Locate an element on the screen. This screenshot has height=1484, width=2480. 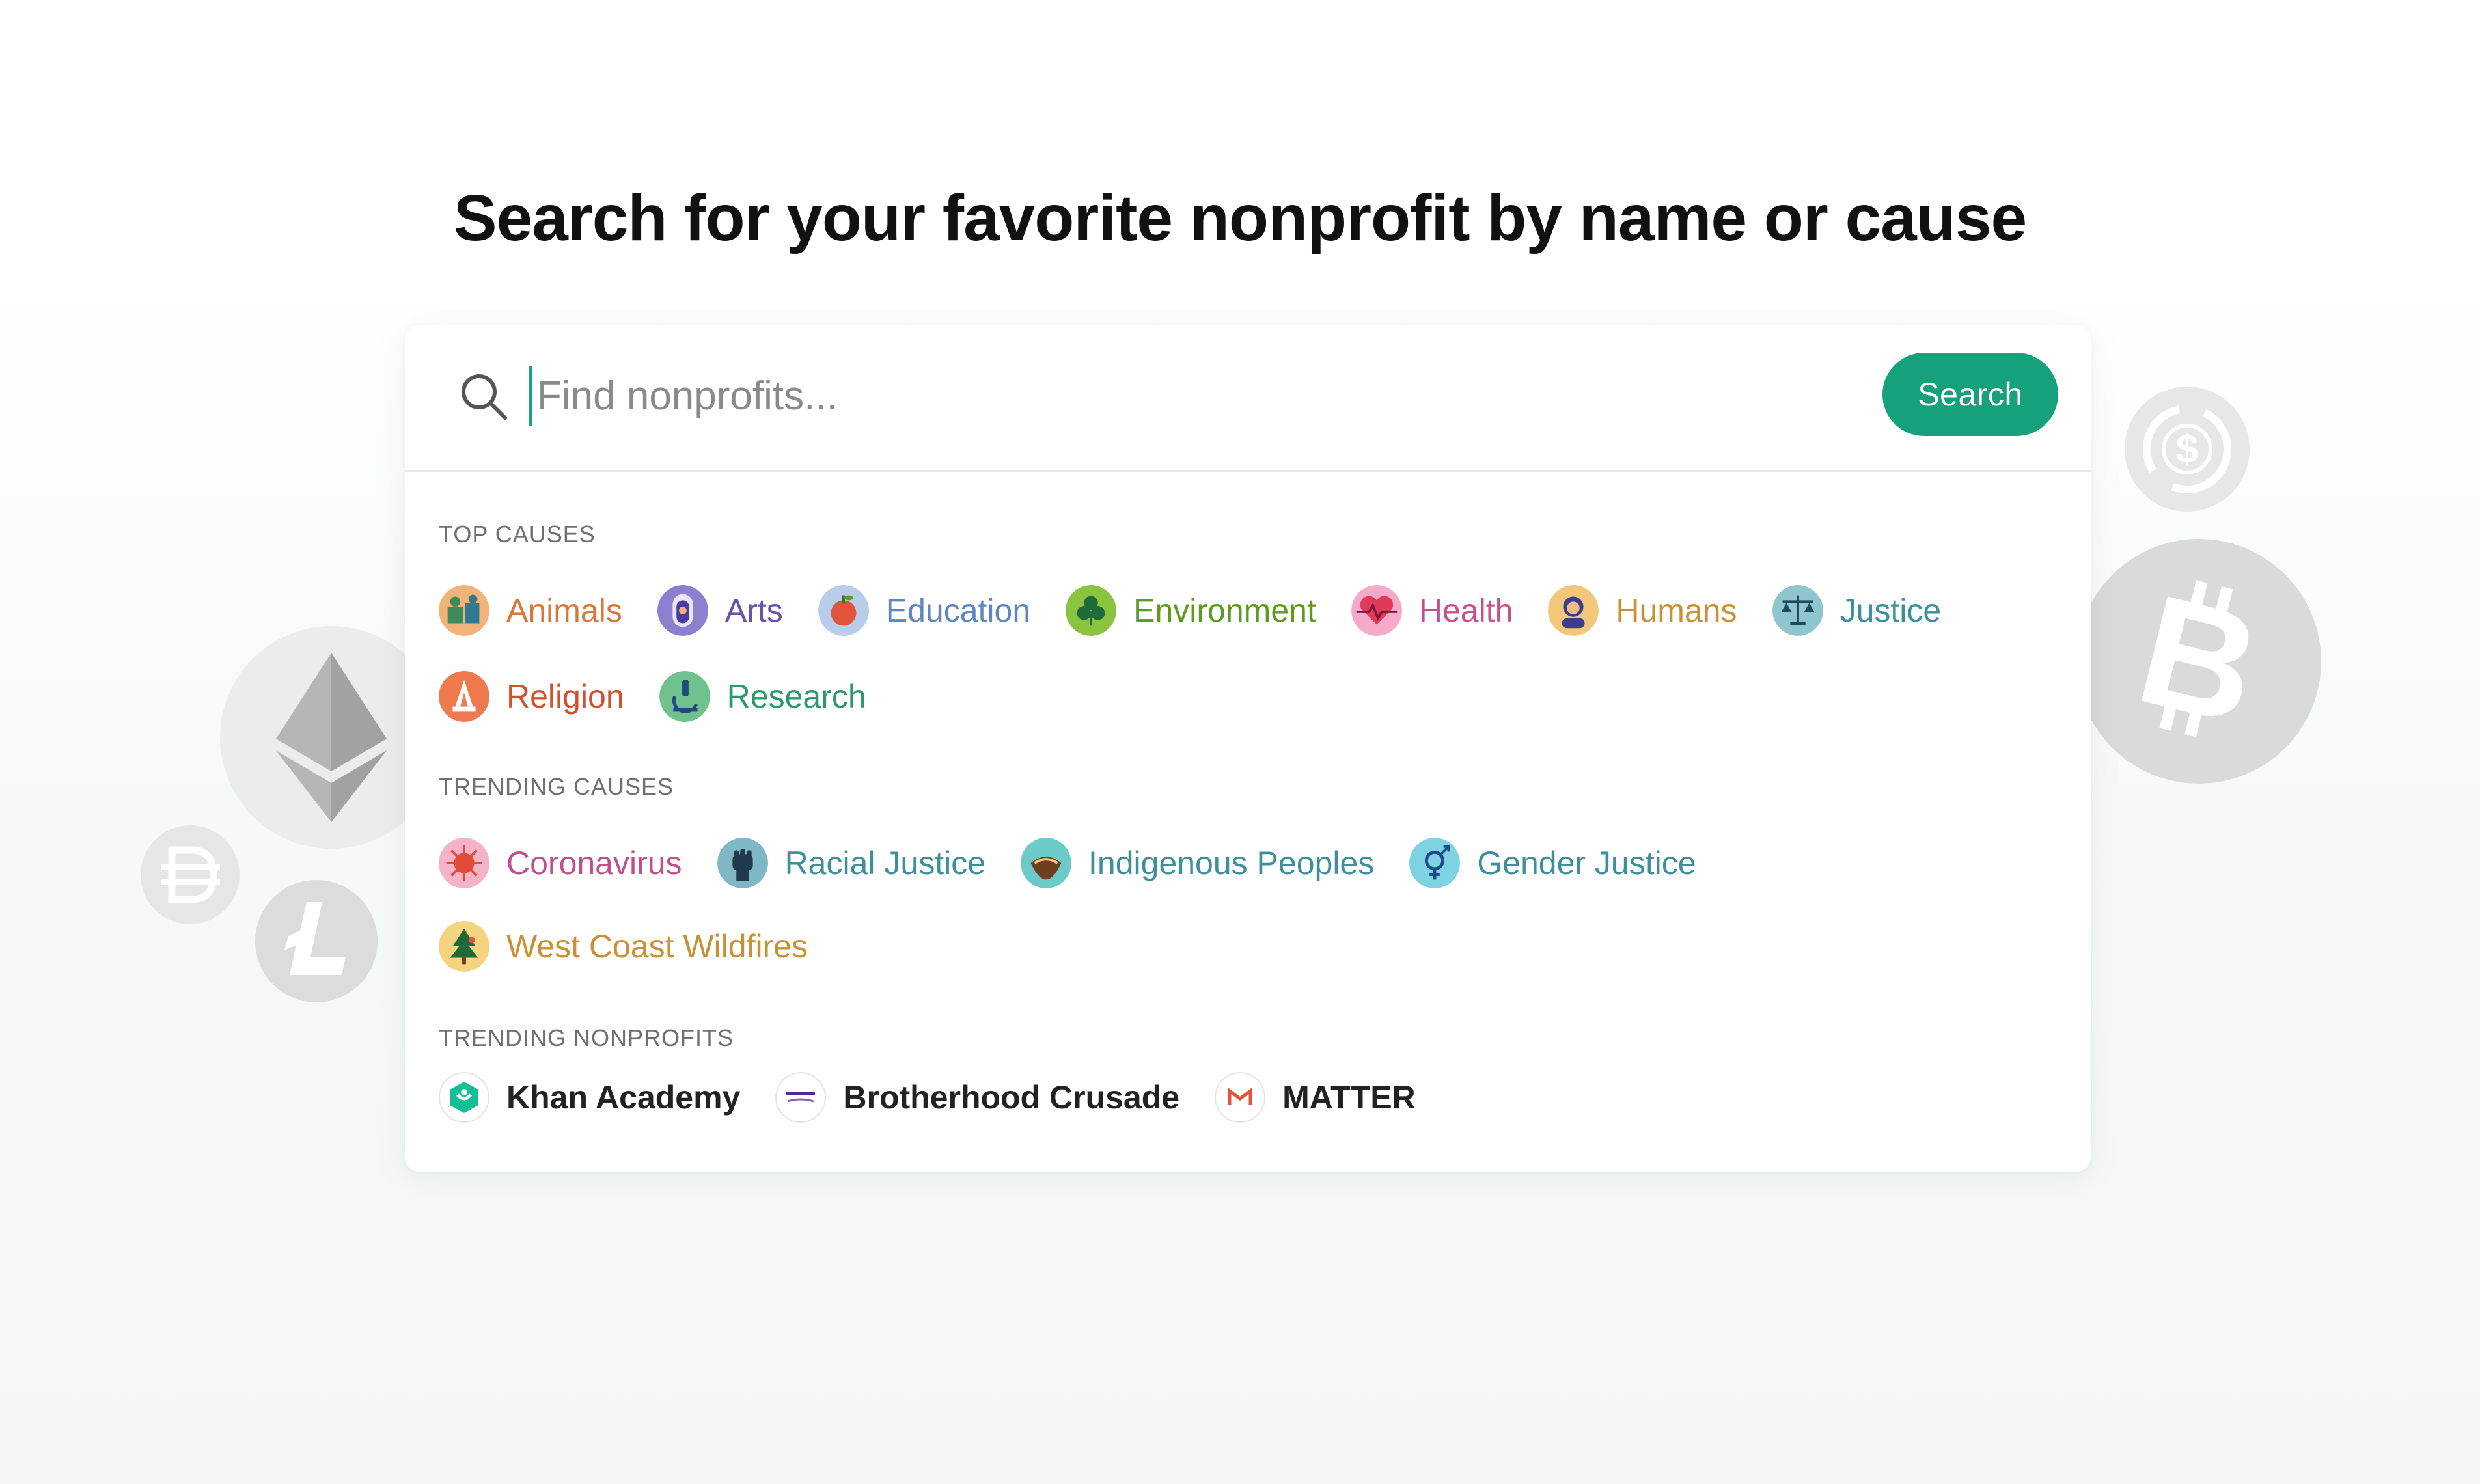
cause-coronavirus: Coronavirus is located at coordinates (560, 863).